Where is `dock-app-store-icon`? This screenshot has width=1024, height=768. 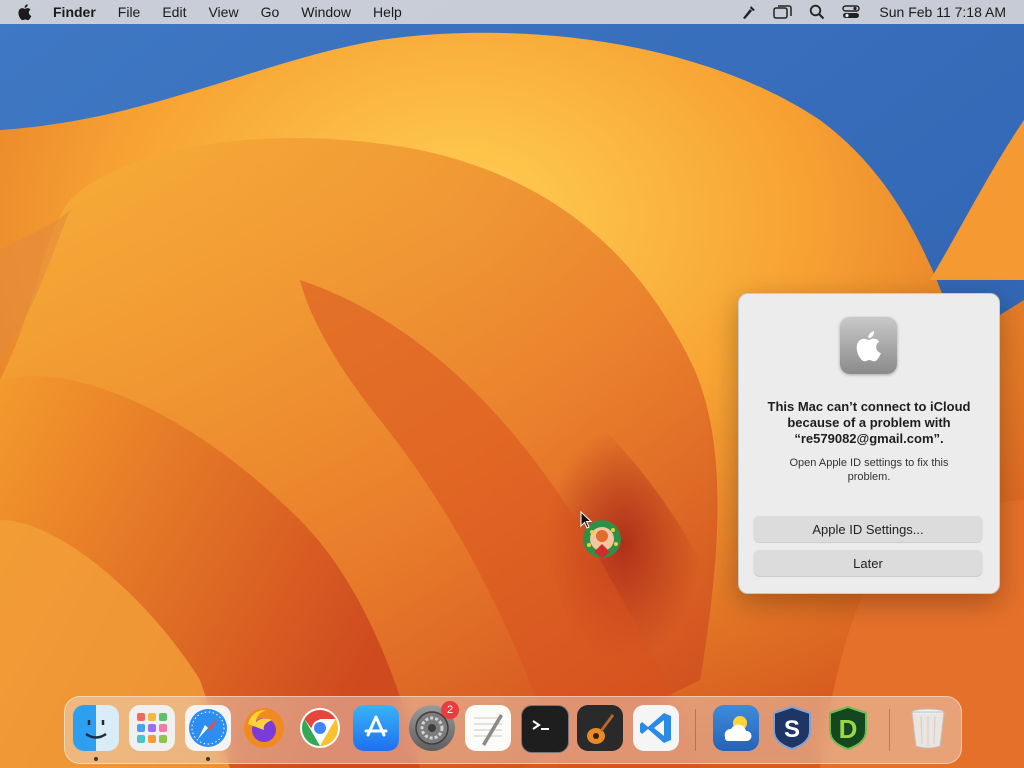 dock-app-store-icon is located at coordinates (376, 728).